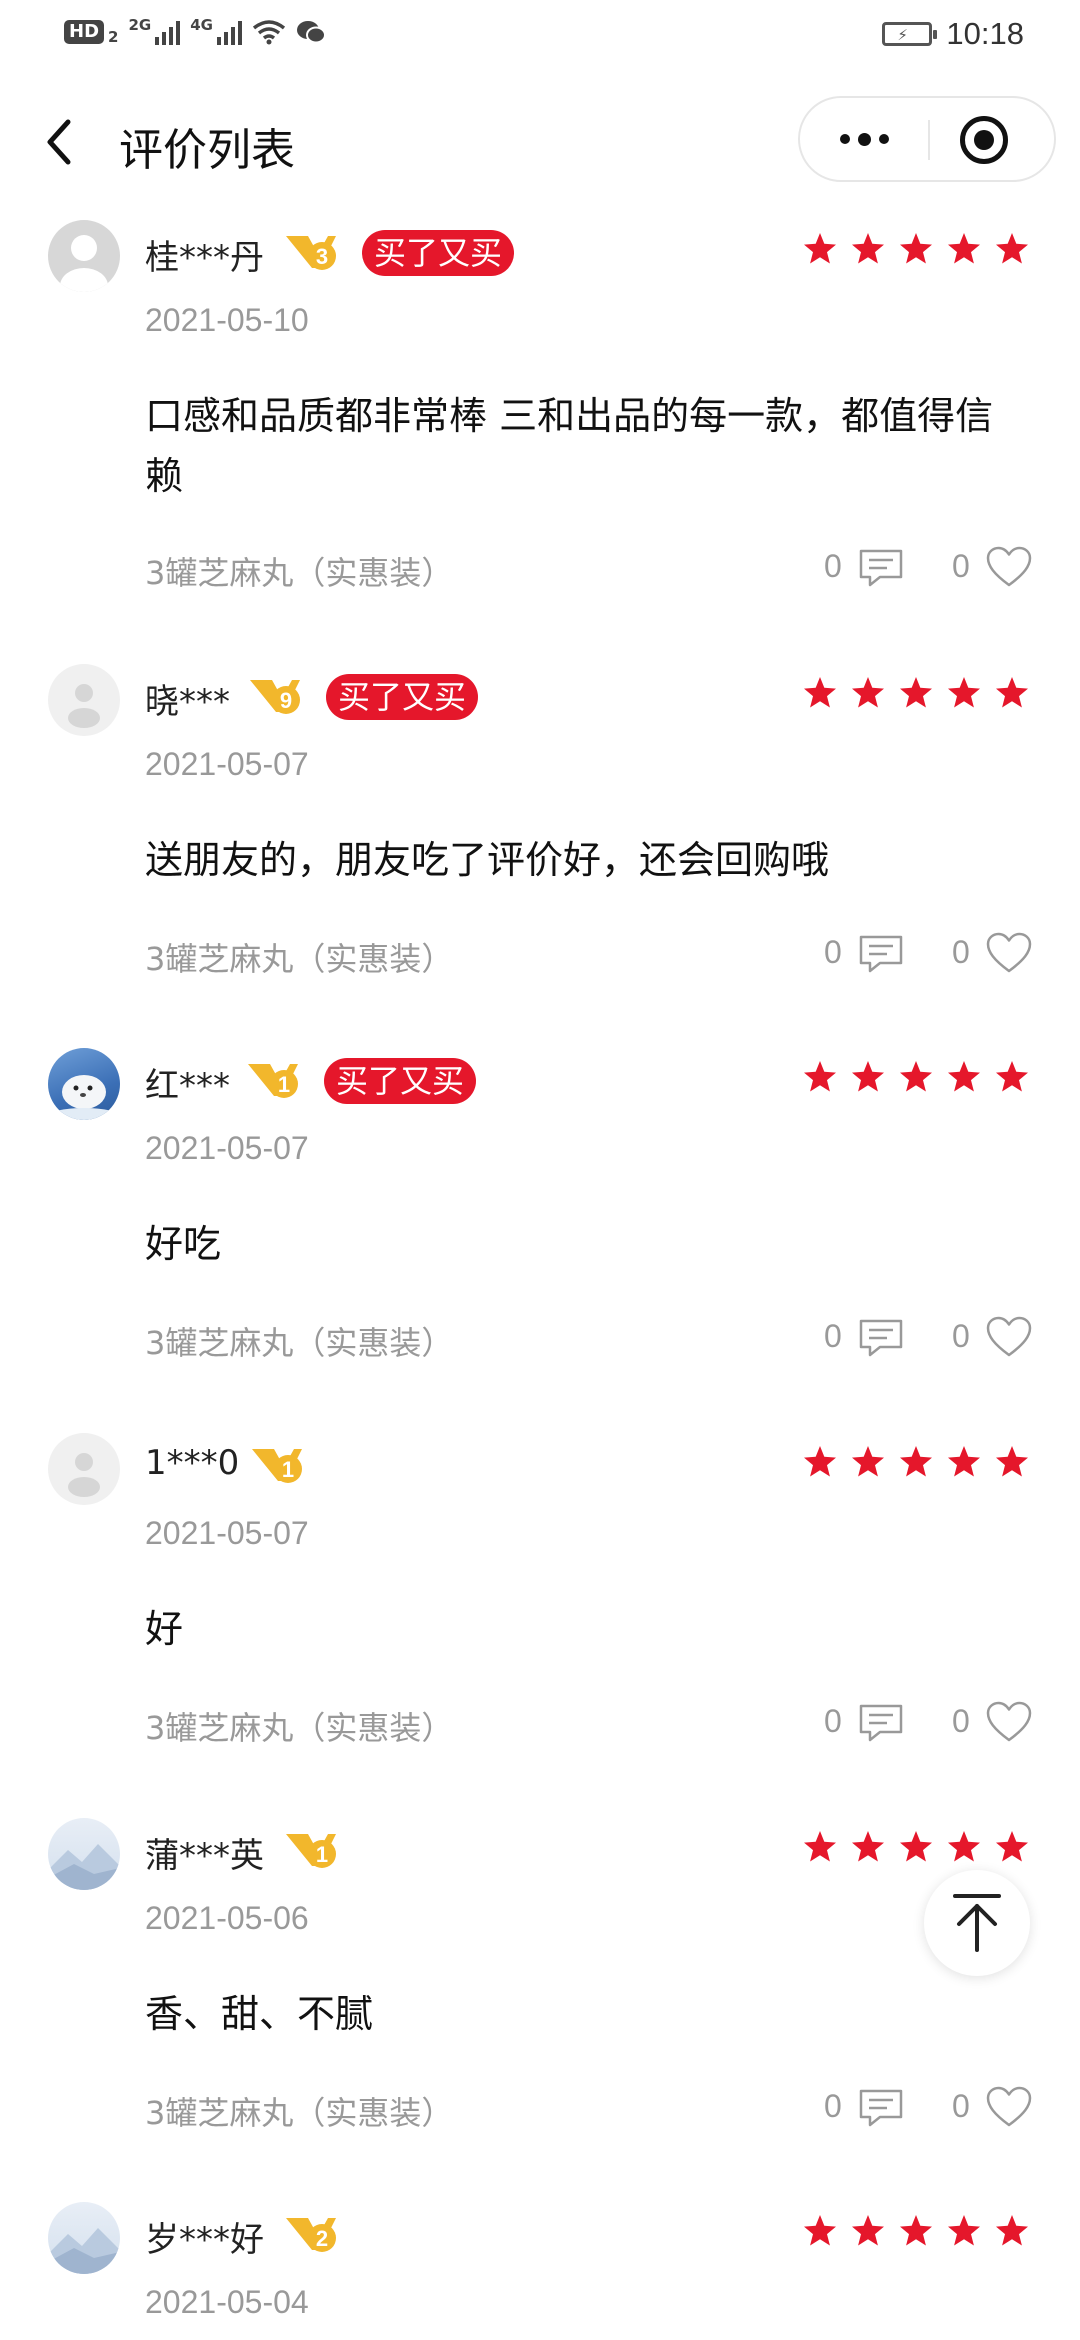 This screenshot has height=2340, width=1080. What do you see at coordinates (60, 142) in the screenshot?
I see `back-arrow-icon` at bounding box center [60, 142].